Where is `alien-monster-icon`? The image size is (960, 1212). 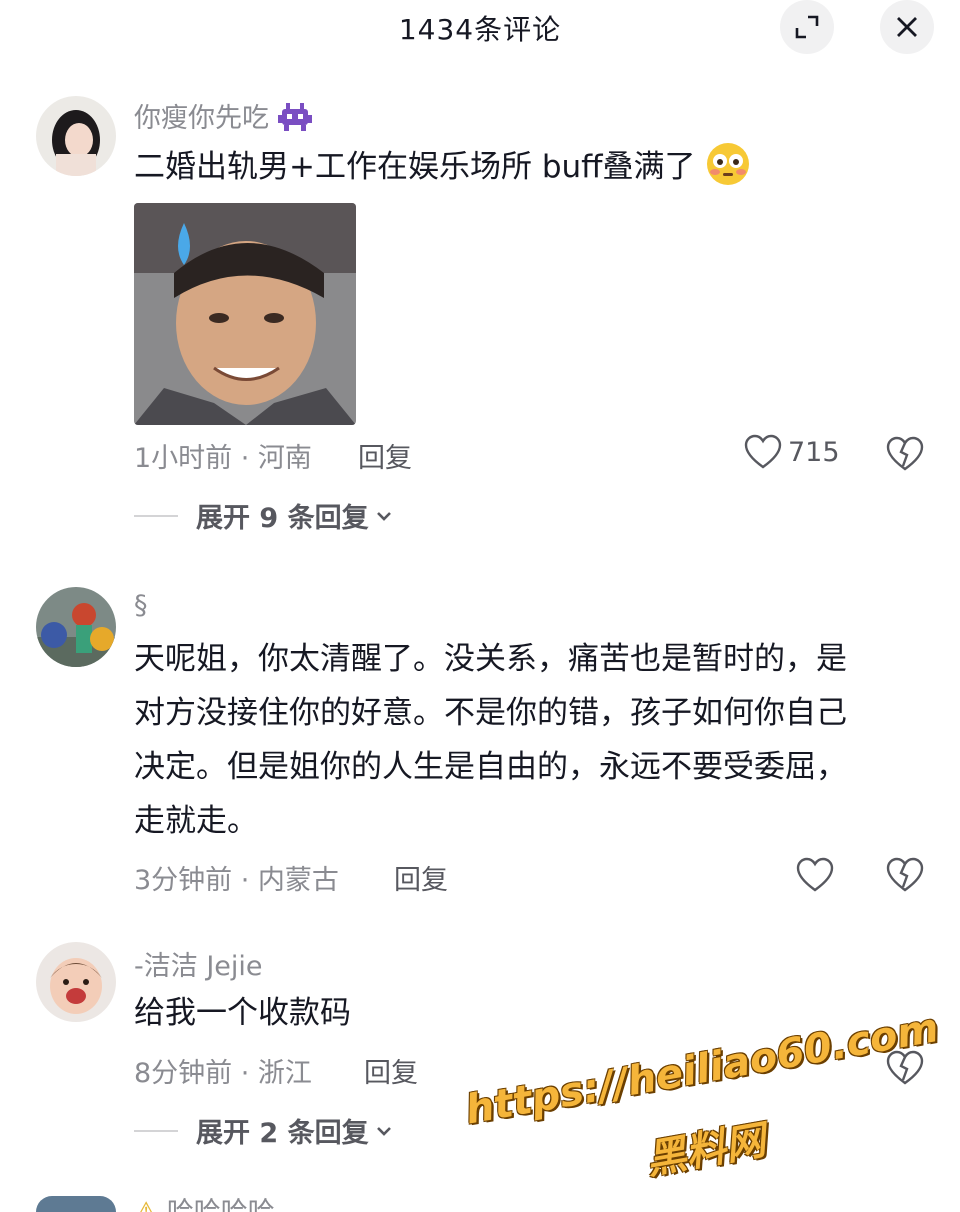
alien-monster-icon is located at coordinates (294, 117).